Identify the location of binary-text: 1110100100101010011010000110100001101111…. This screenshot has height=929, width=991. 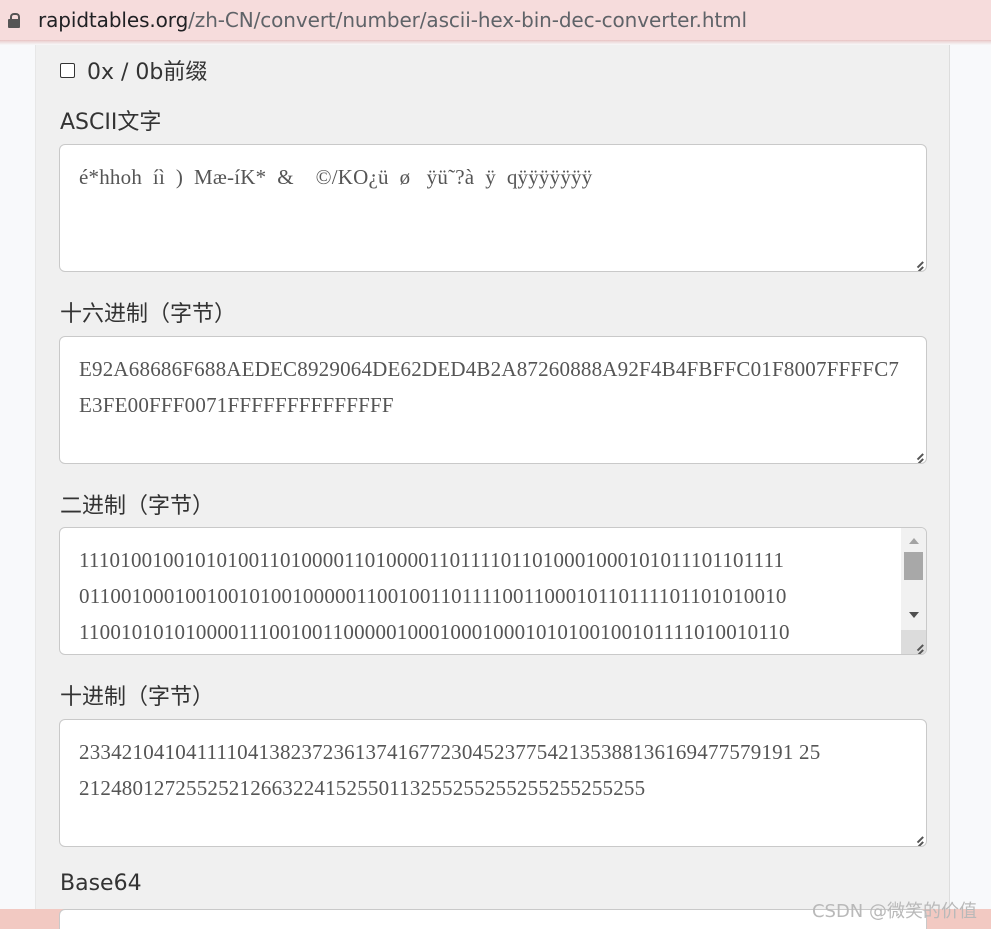
(485, 596).